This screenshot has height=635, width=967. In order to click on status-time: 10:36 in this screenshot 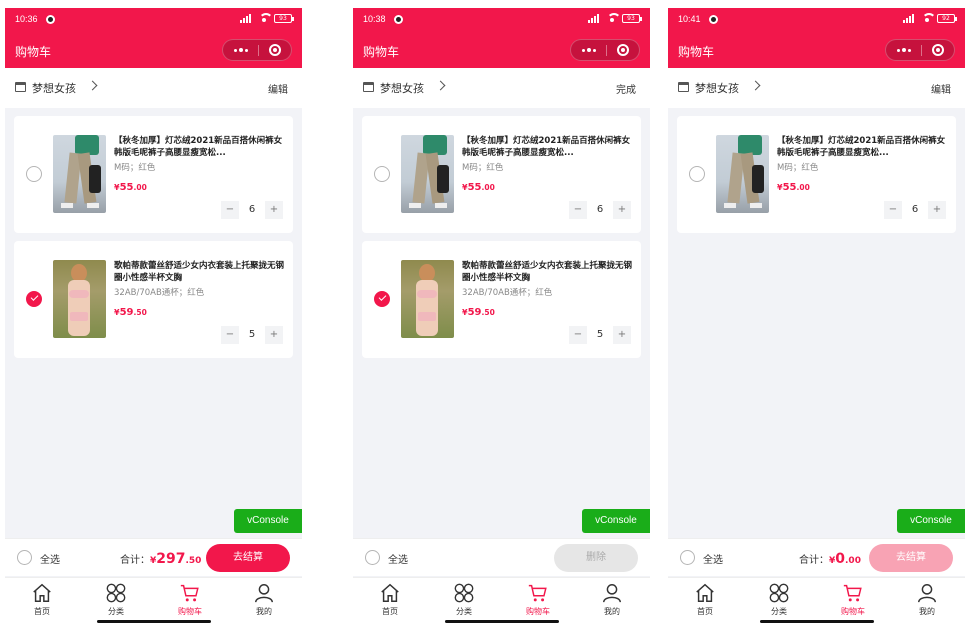, I will do `click(26, 19)`.